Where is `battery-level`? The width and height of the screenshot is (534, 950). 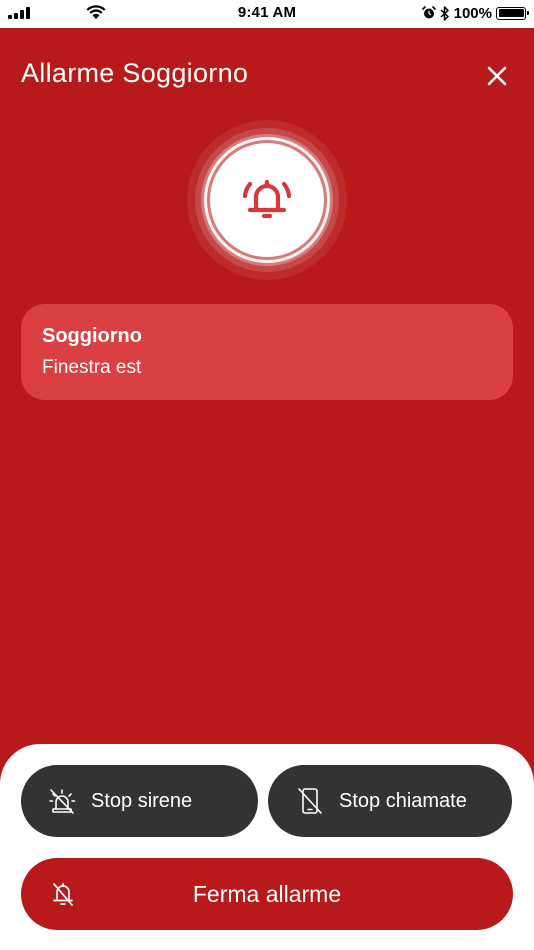 battery-level is located at coordinates (511, 13).